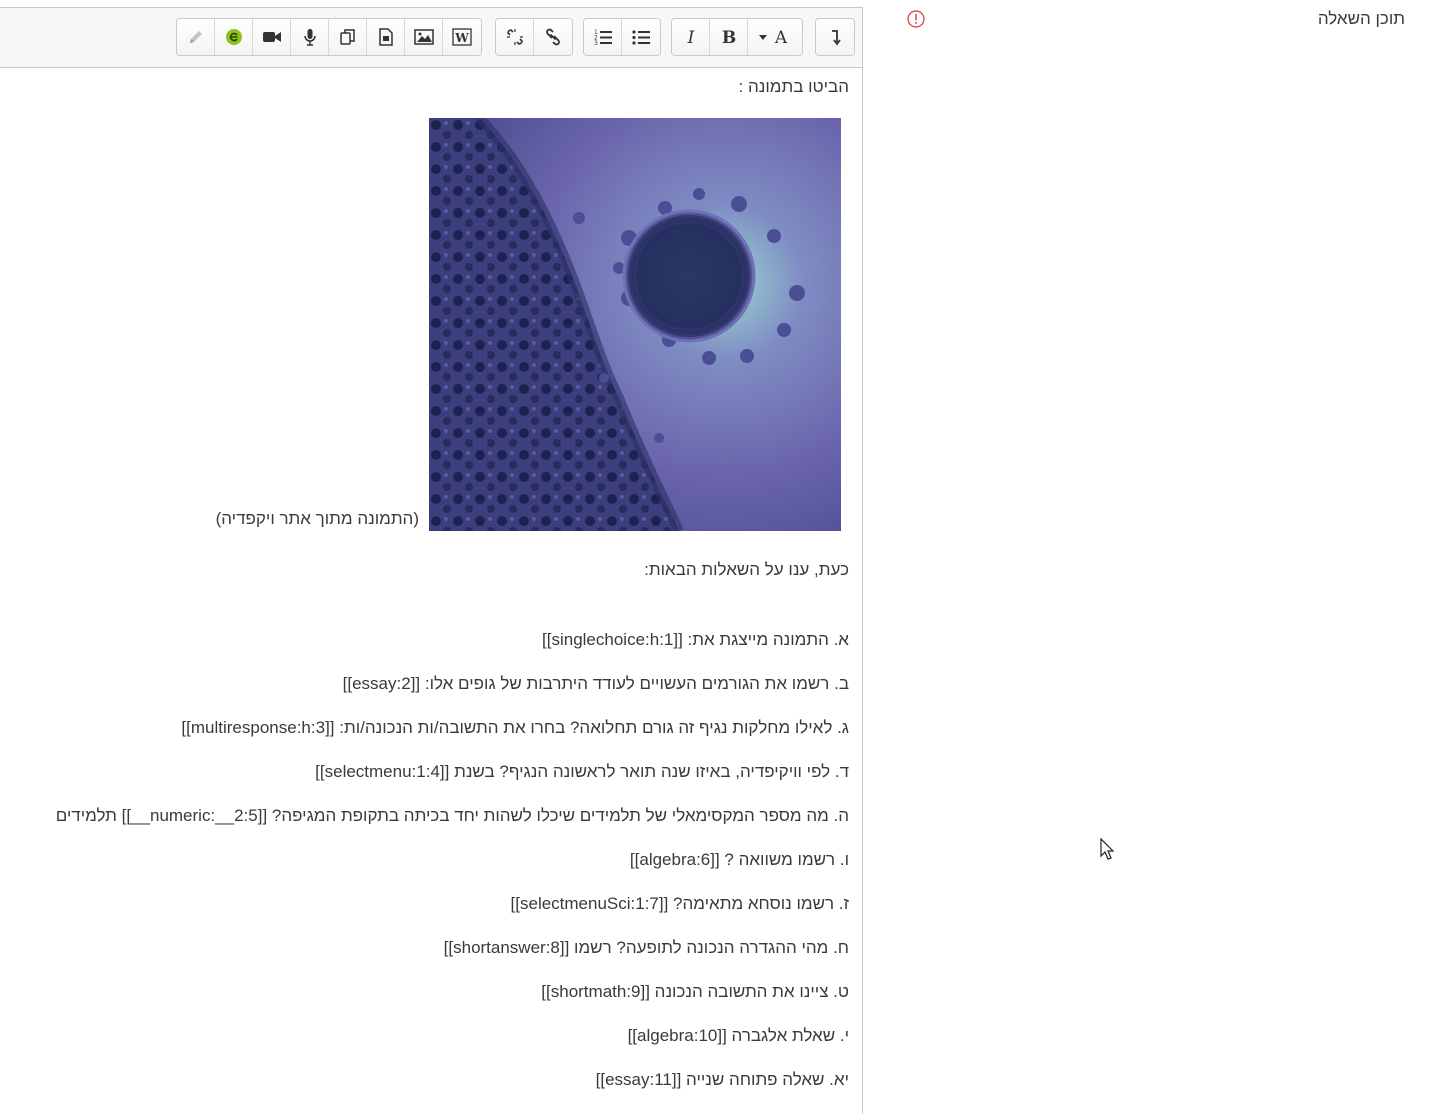 The width and height of the screenshot is (1440, 1114). I want to click on link-icon, so click(553, 37).